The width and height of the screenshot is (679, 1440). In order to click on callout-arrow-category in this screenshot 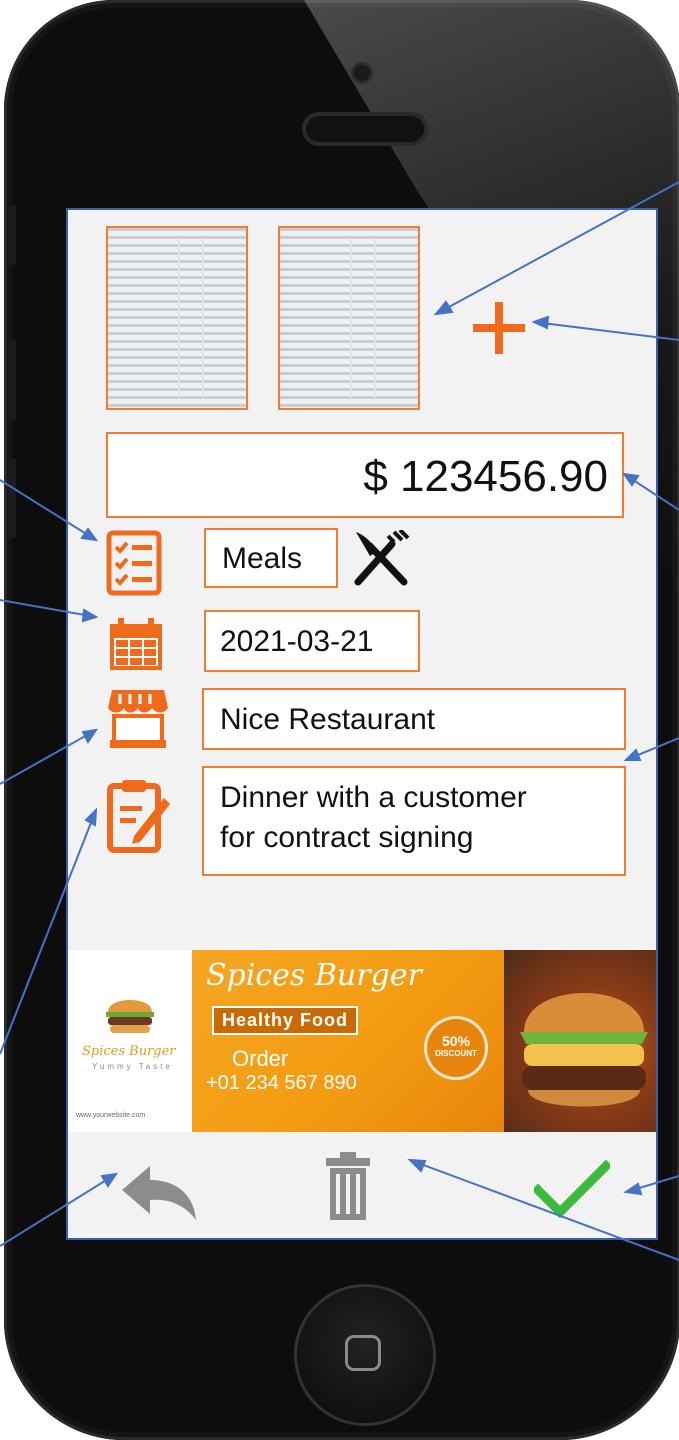, I will do `click(89, 534)`.